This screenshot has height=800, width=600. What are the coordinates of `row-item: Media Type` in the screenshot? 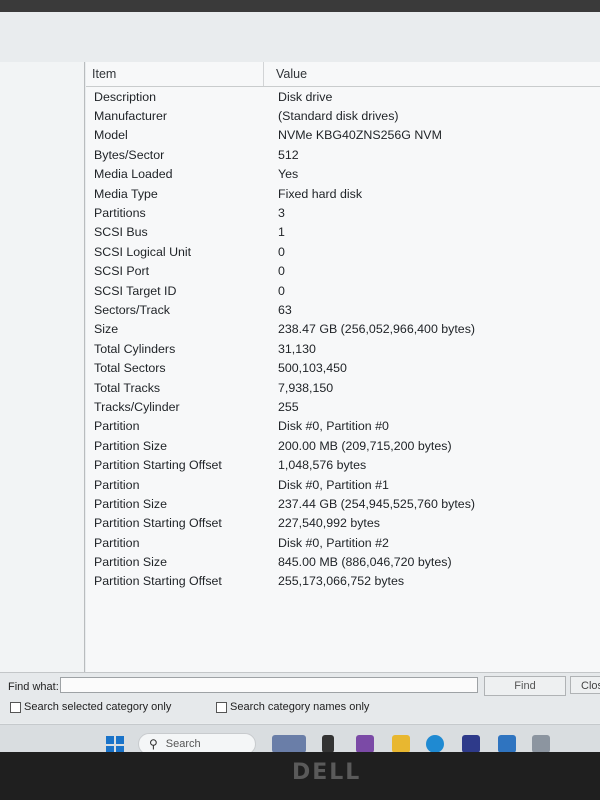 It's located at (126, 193).